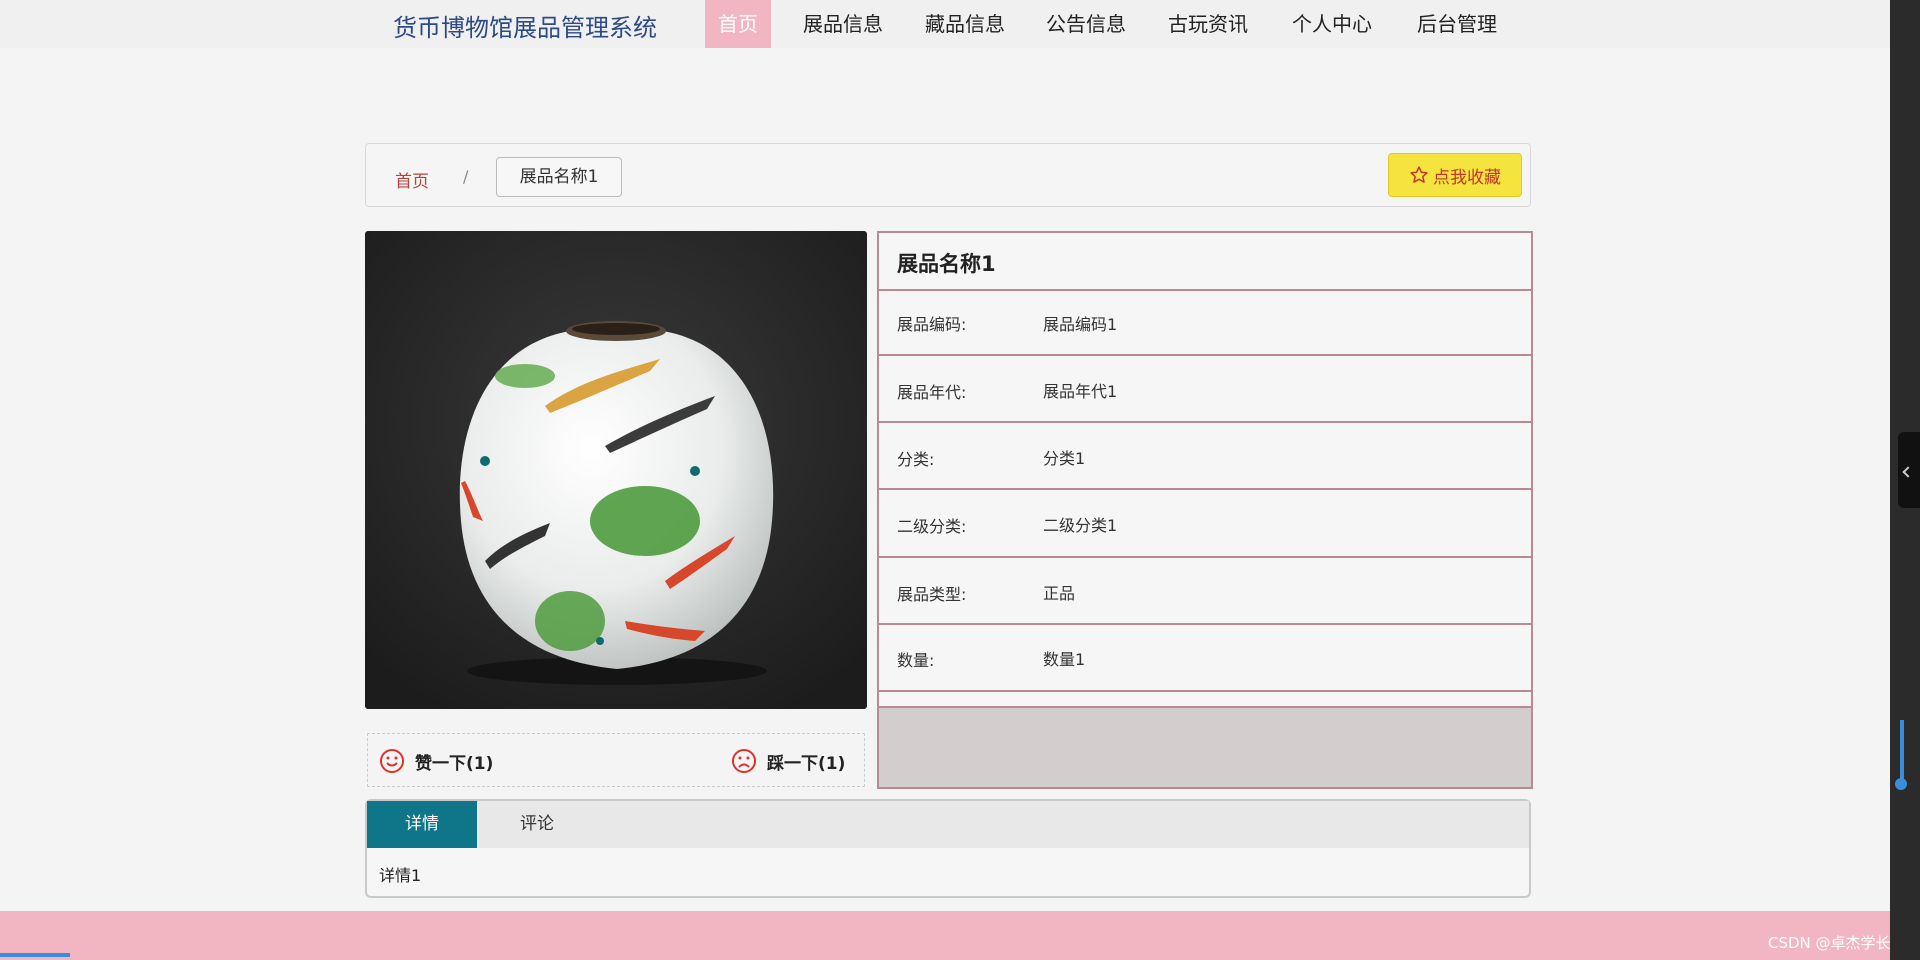 This screenshot has height=960, width=1920. I want to click on favorite-button: 点我收藏, so click(1455, 175).